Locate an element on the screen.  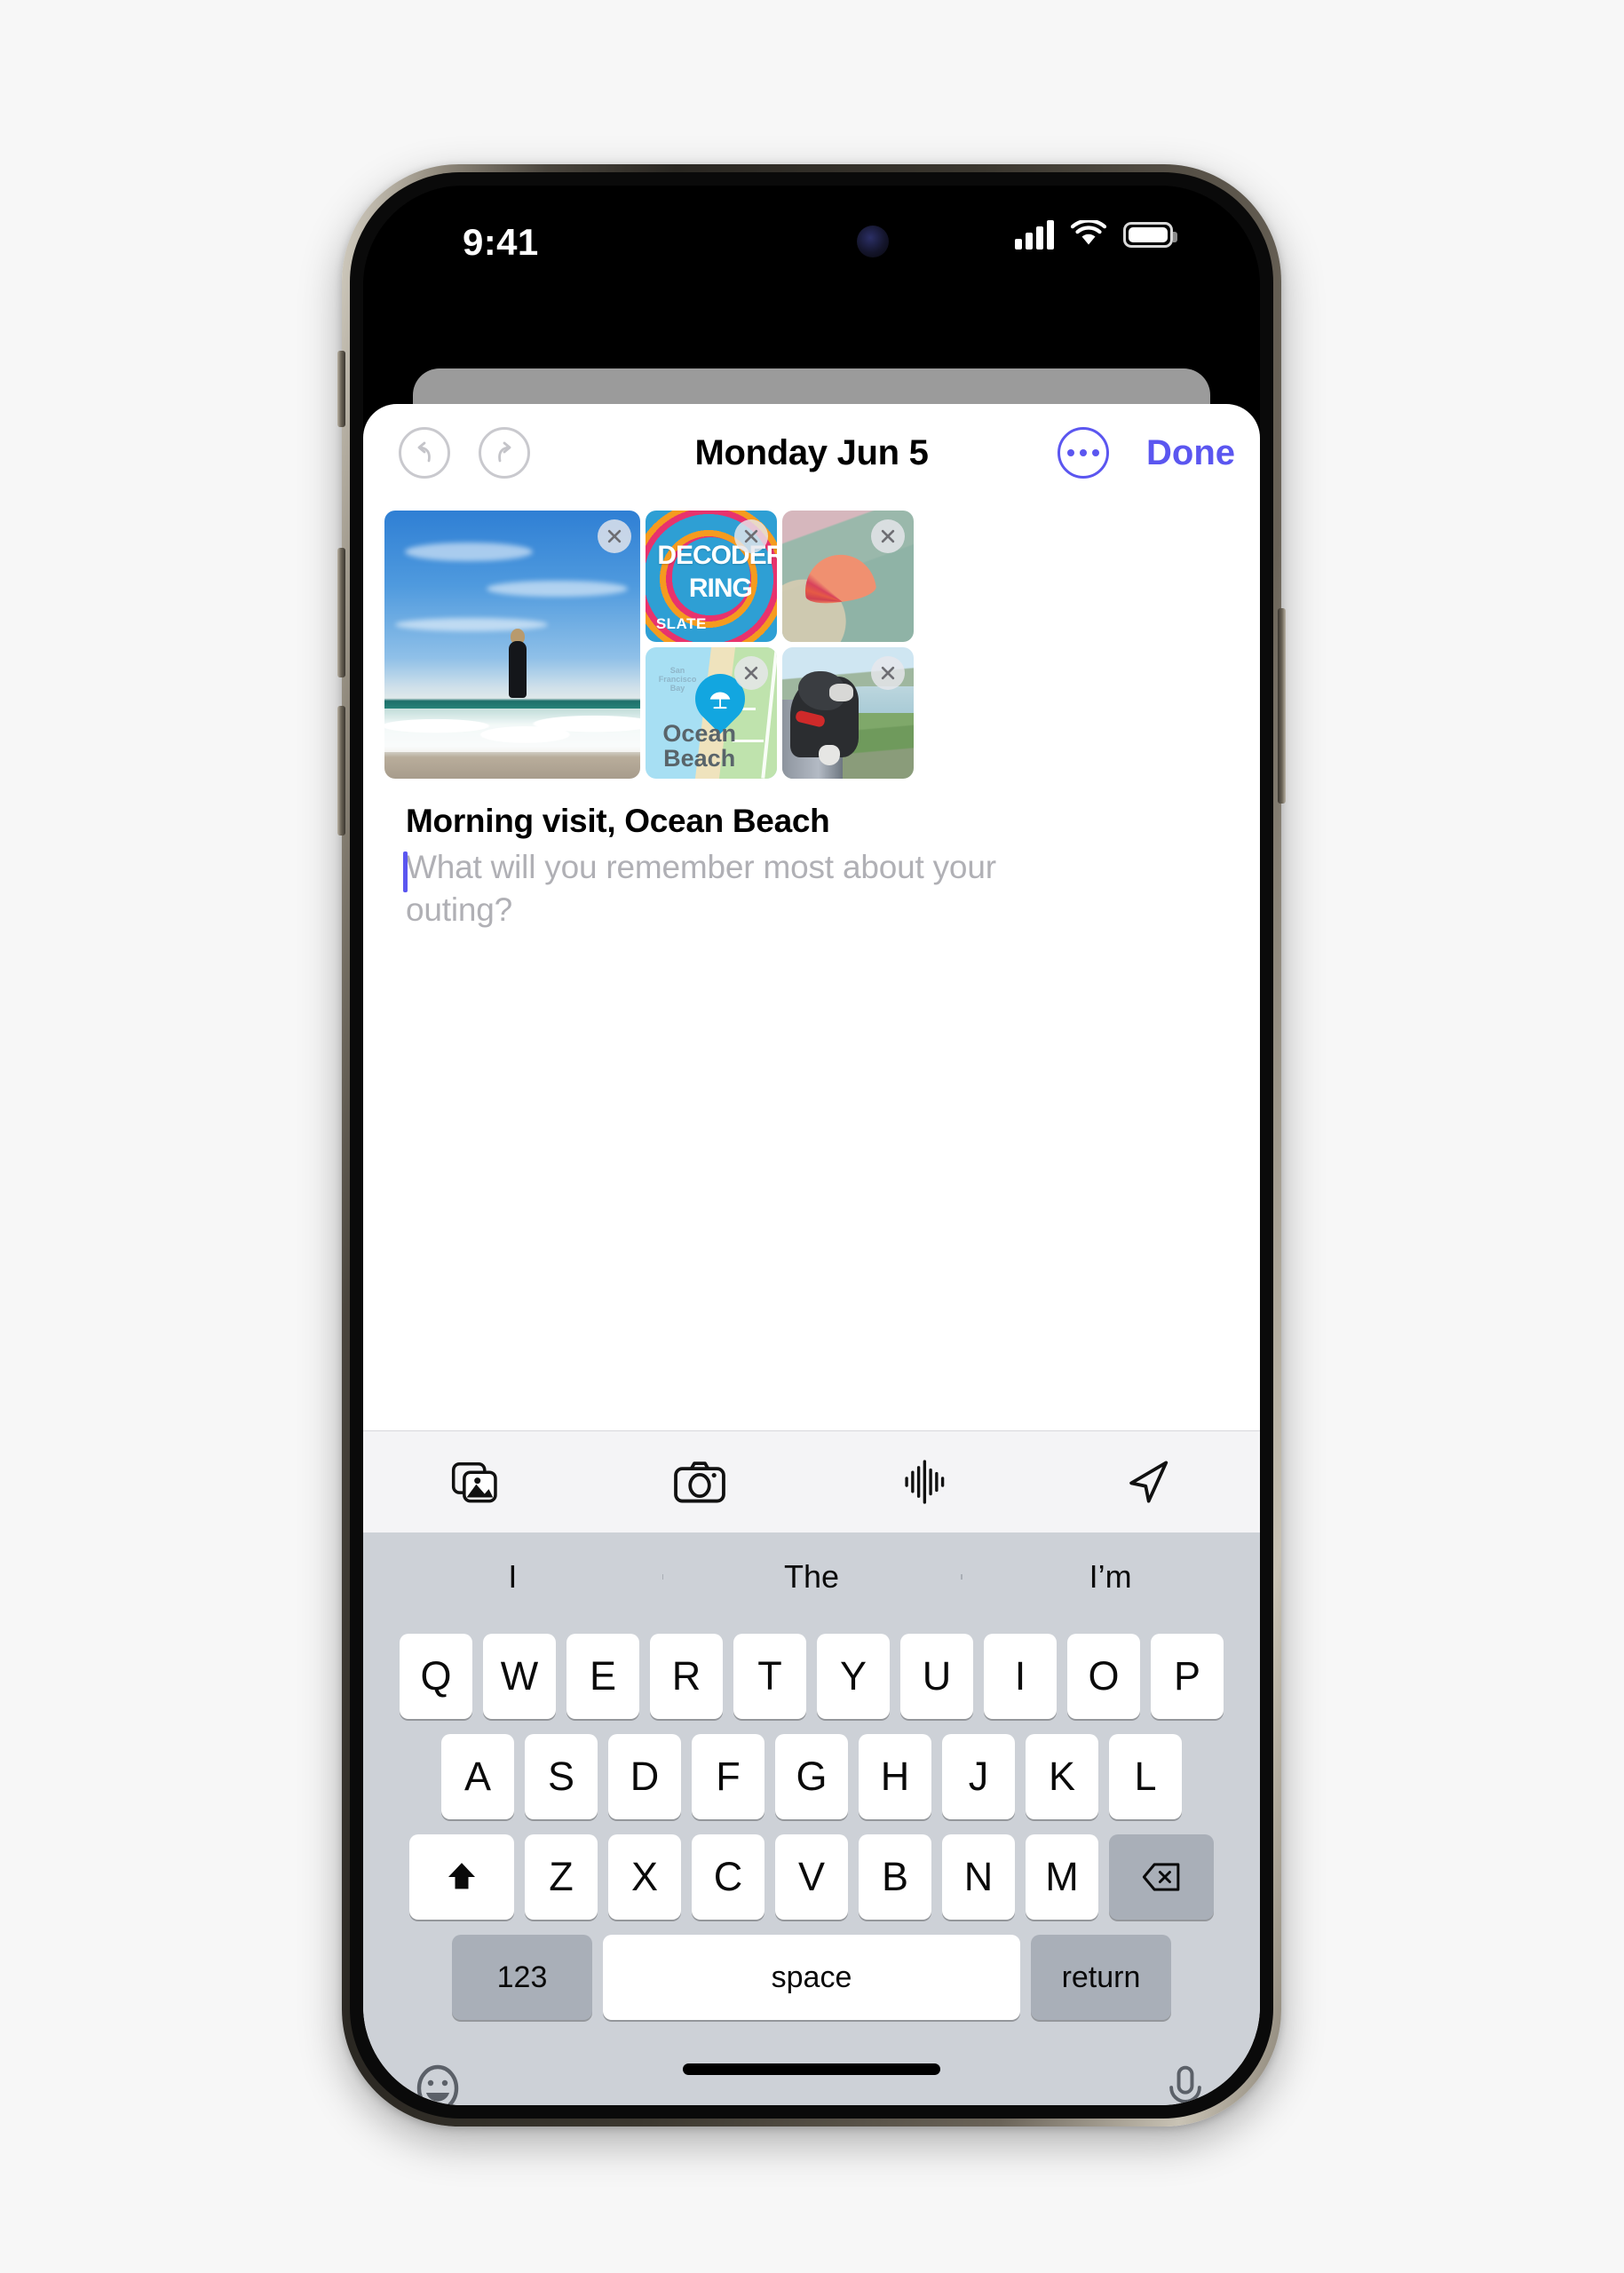
keyboard-row-2: A S D F G H J K L is located at coordinates (811, 1777).